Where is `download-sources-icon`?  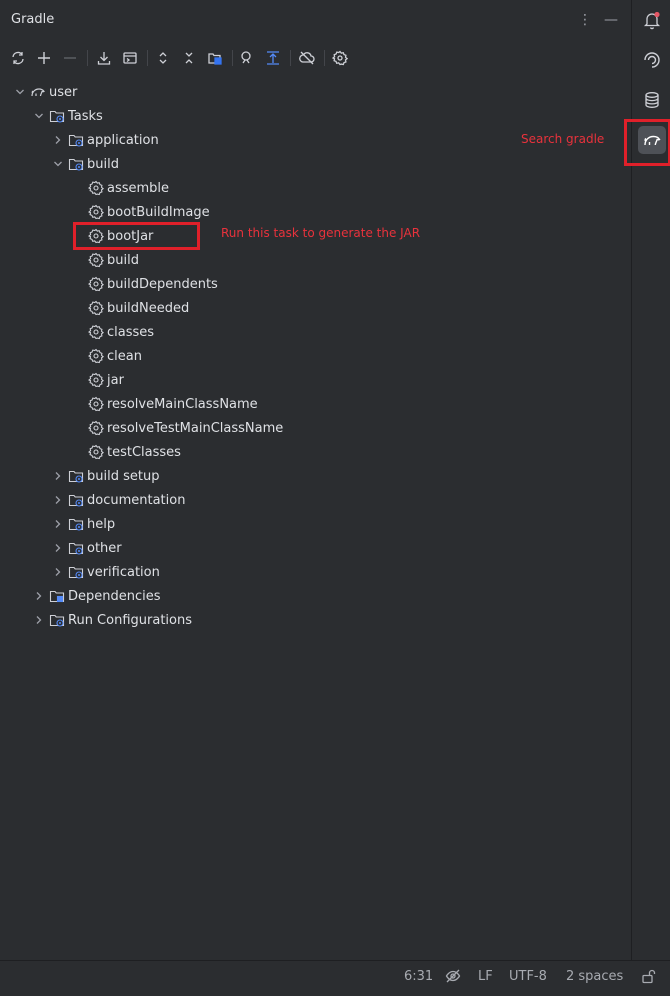 download-sources-icon is located at coordinates (104, 58).